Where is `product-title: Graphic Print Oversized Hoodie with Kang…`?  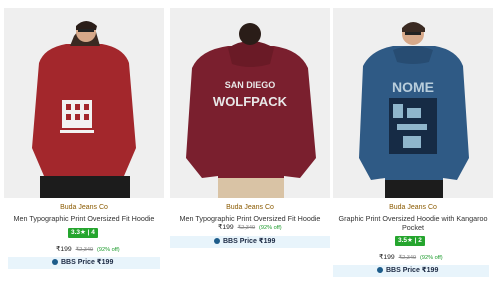 product-title: Graphic Print Oversized Hoodie with Kang… is located at coordinates (413, 223).